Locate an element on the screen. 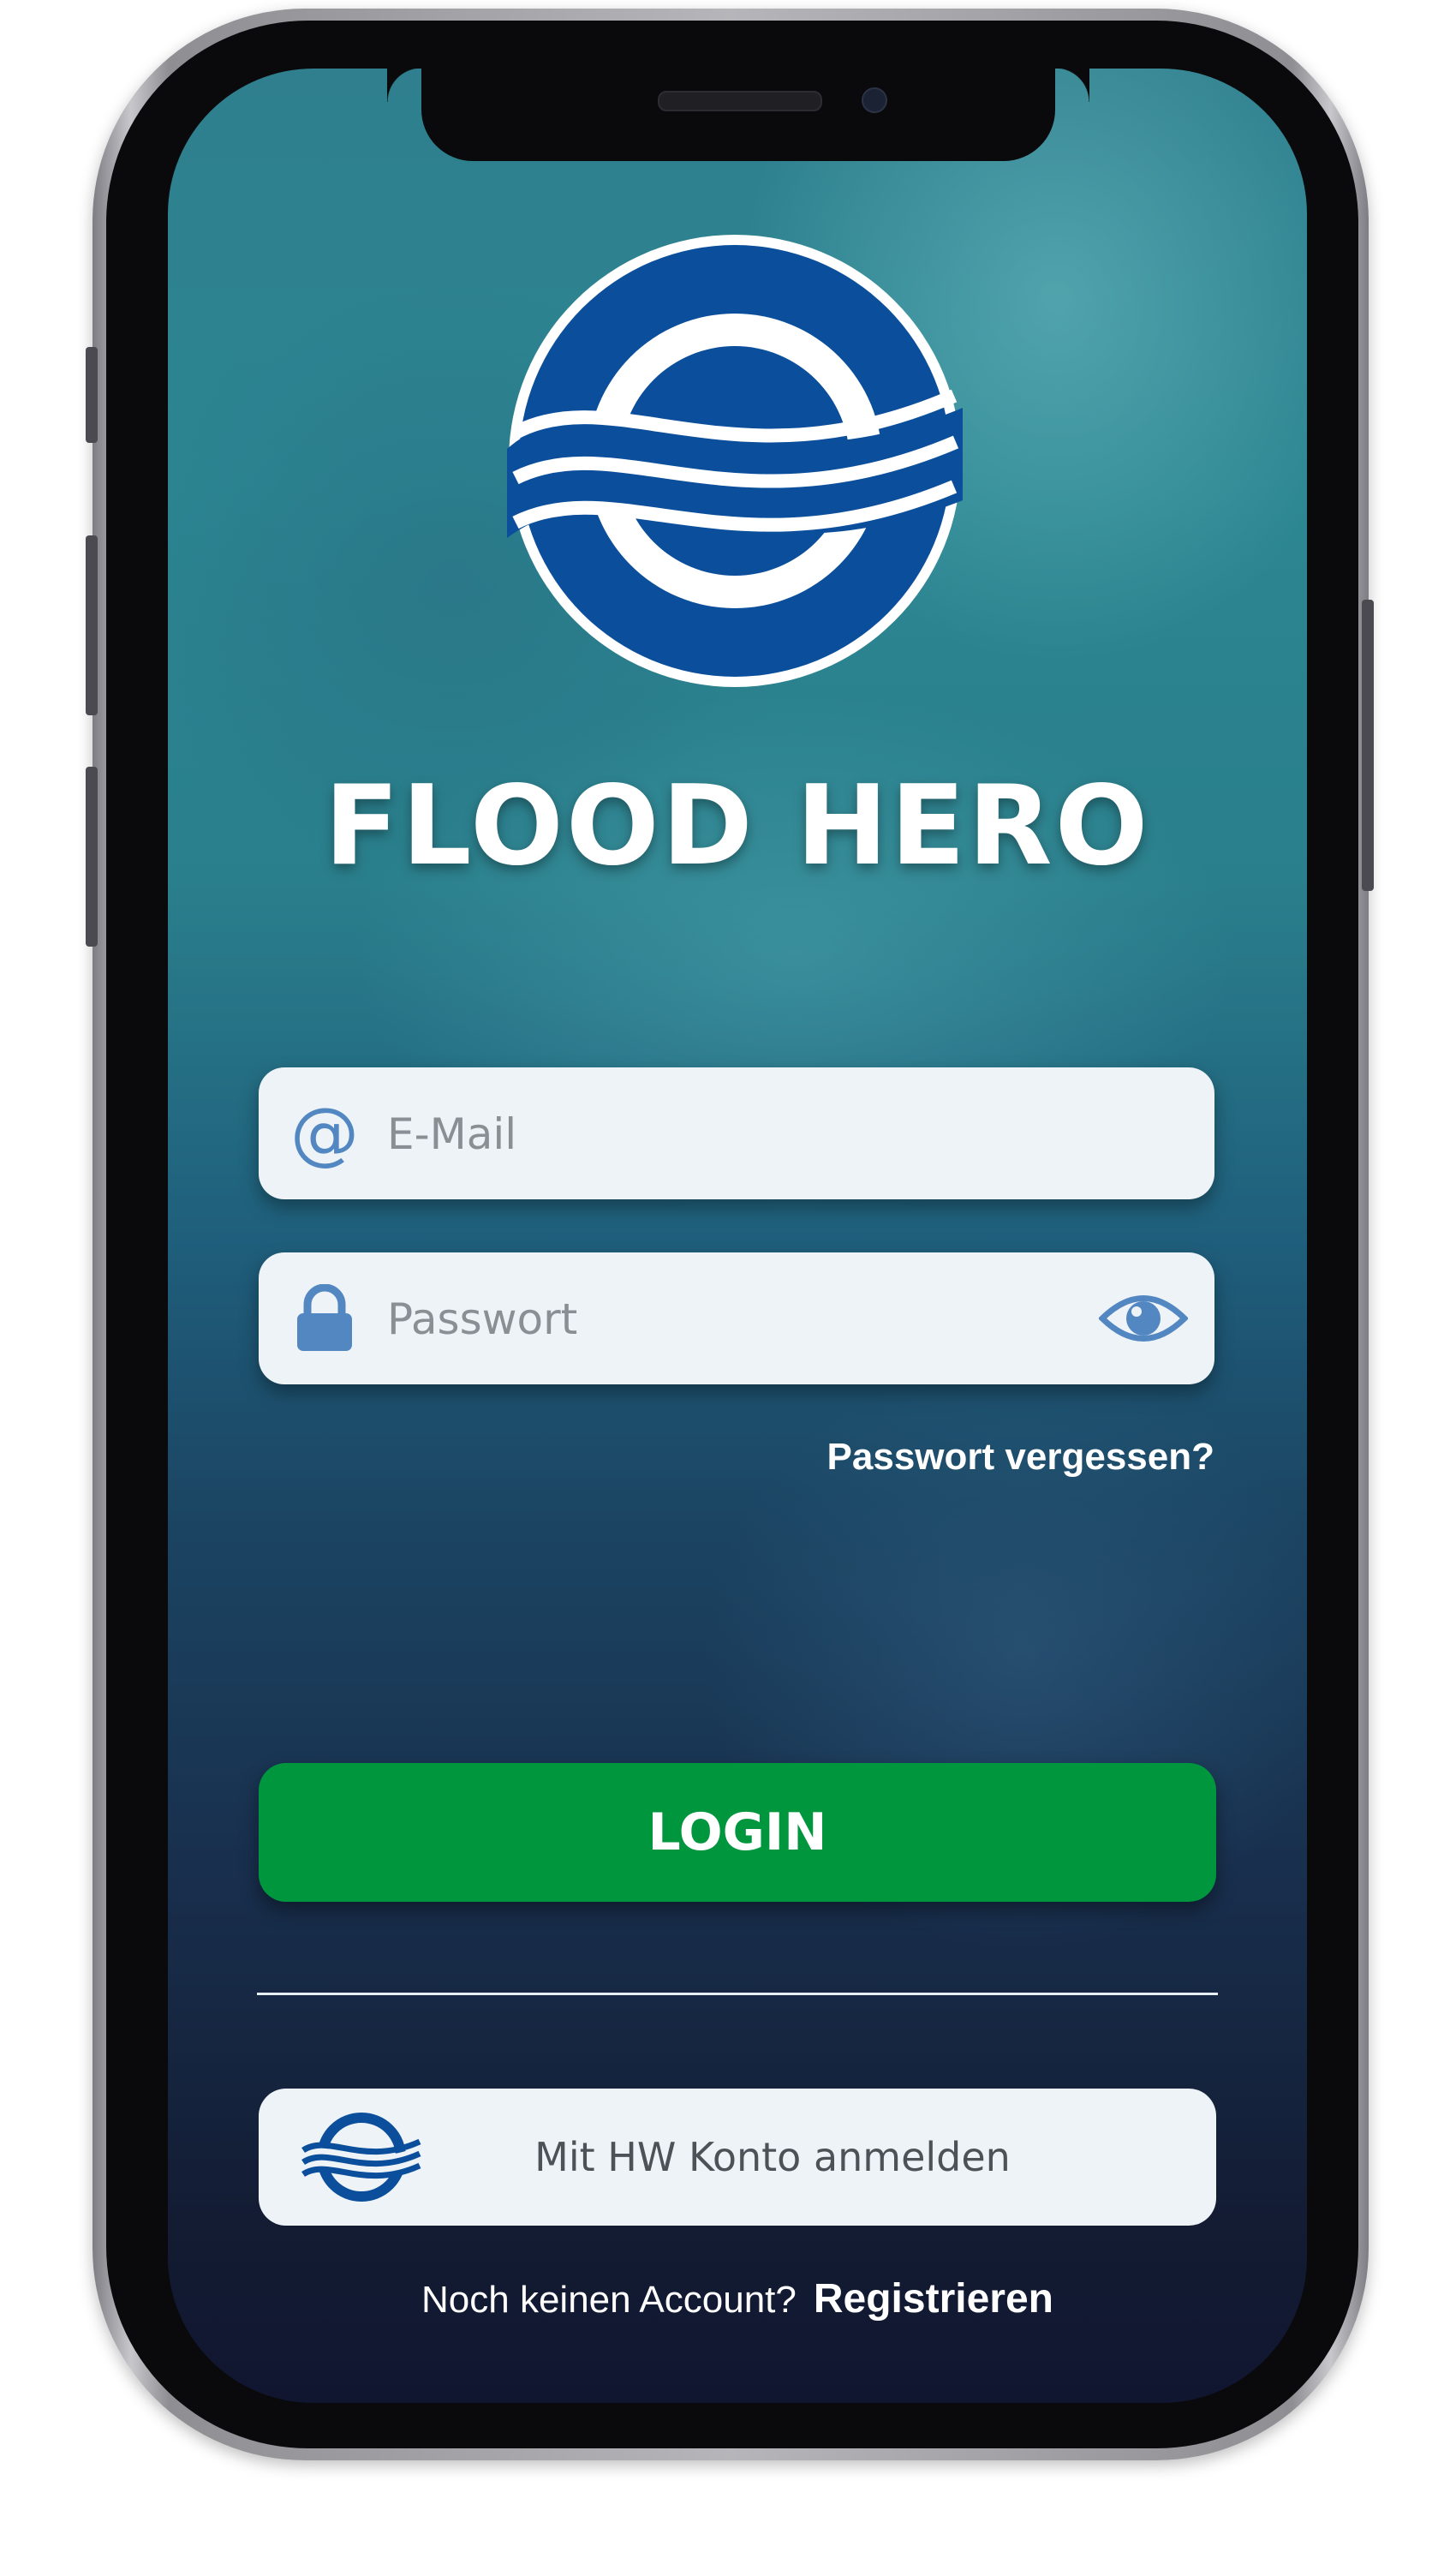 The image size is (1456, 2570). email-input is located at coordinates (738, 1134).